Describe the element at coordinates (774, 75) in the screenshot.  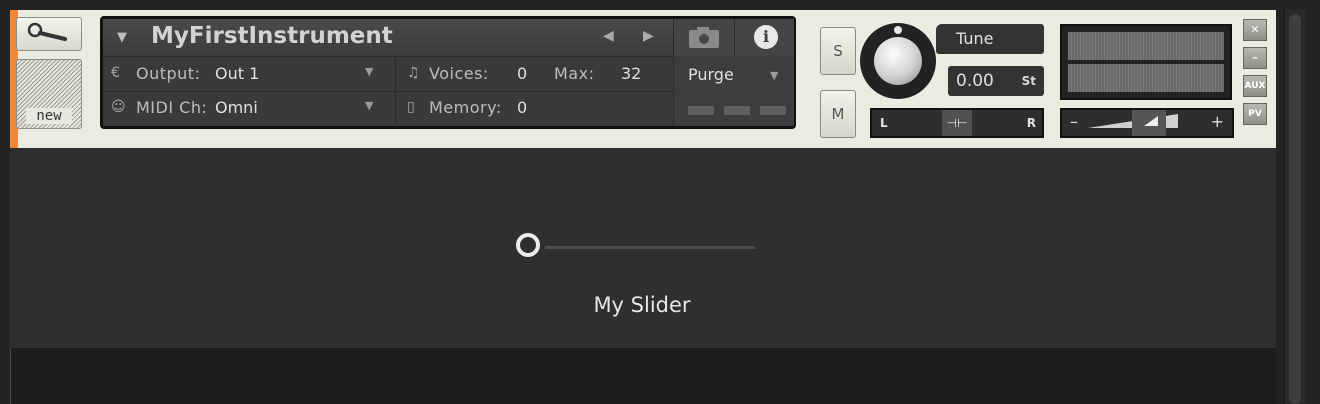
I see `purge-dropdown-icon: ▼` at that location.